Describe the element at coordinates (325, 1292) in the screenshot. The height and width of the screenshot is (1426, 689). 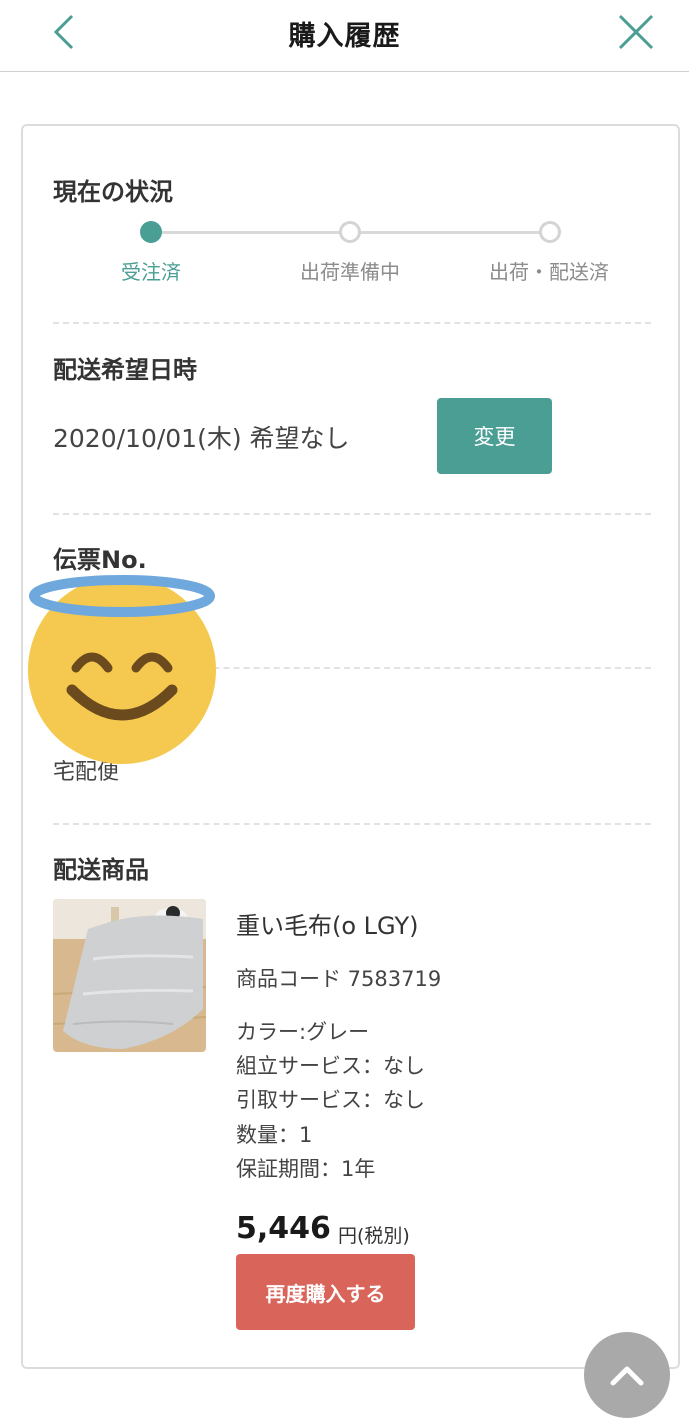
I see `rebuy-button: 再度購入する` at that location.